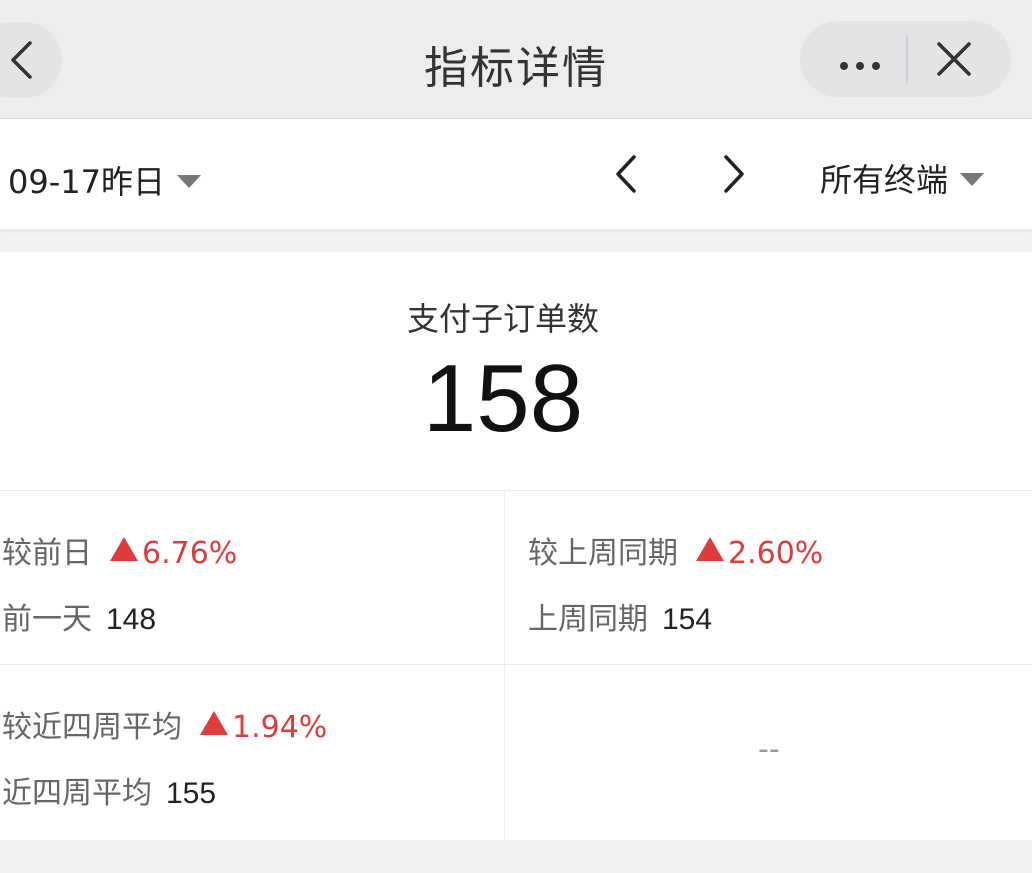  Describe the element at coordinates (503, 398) in the screenshot. I see `metric-value: 158` at that location.